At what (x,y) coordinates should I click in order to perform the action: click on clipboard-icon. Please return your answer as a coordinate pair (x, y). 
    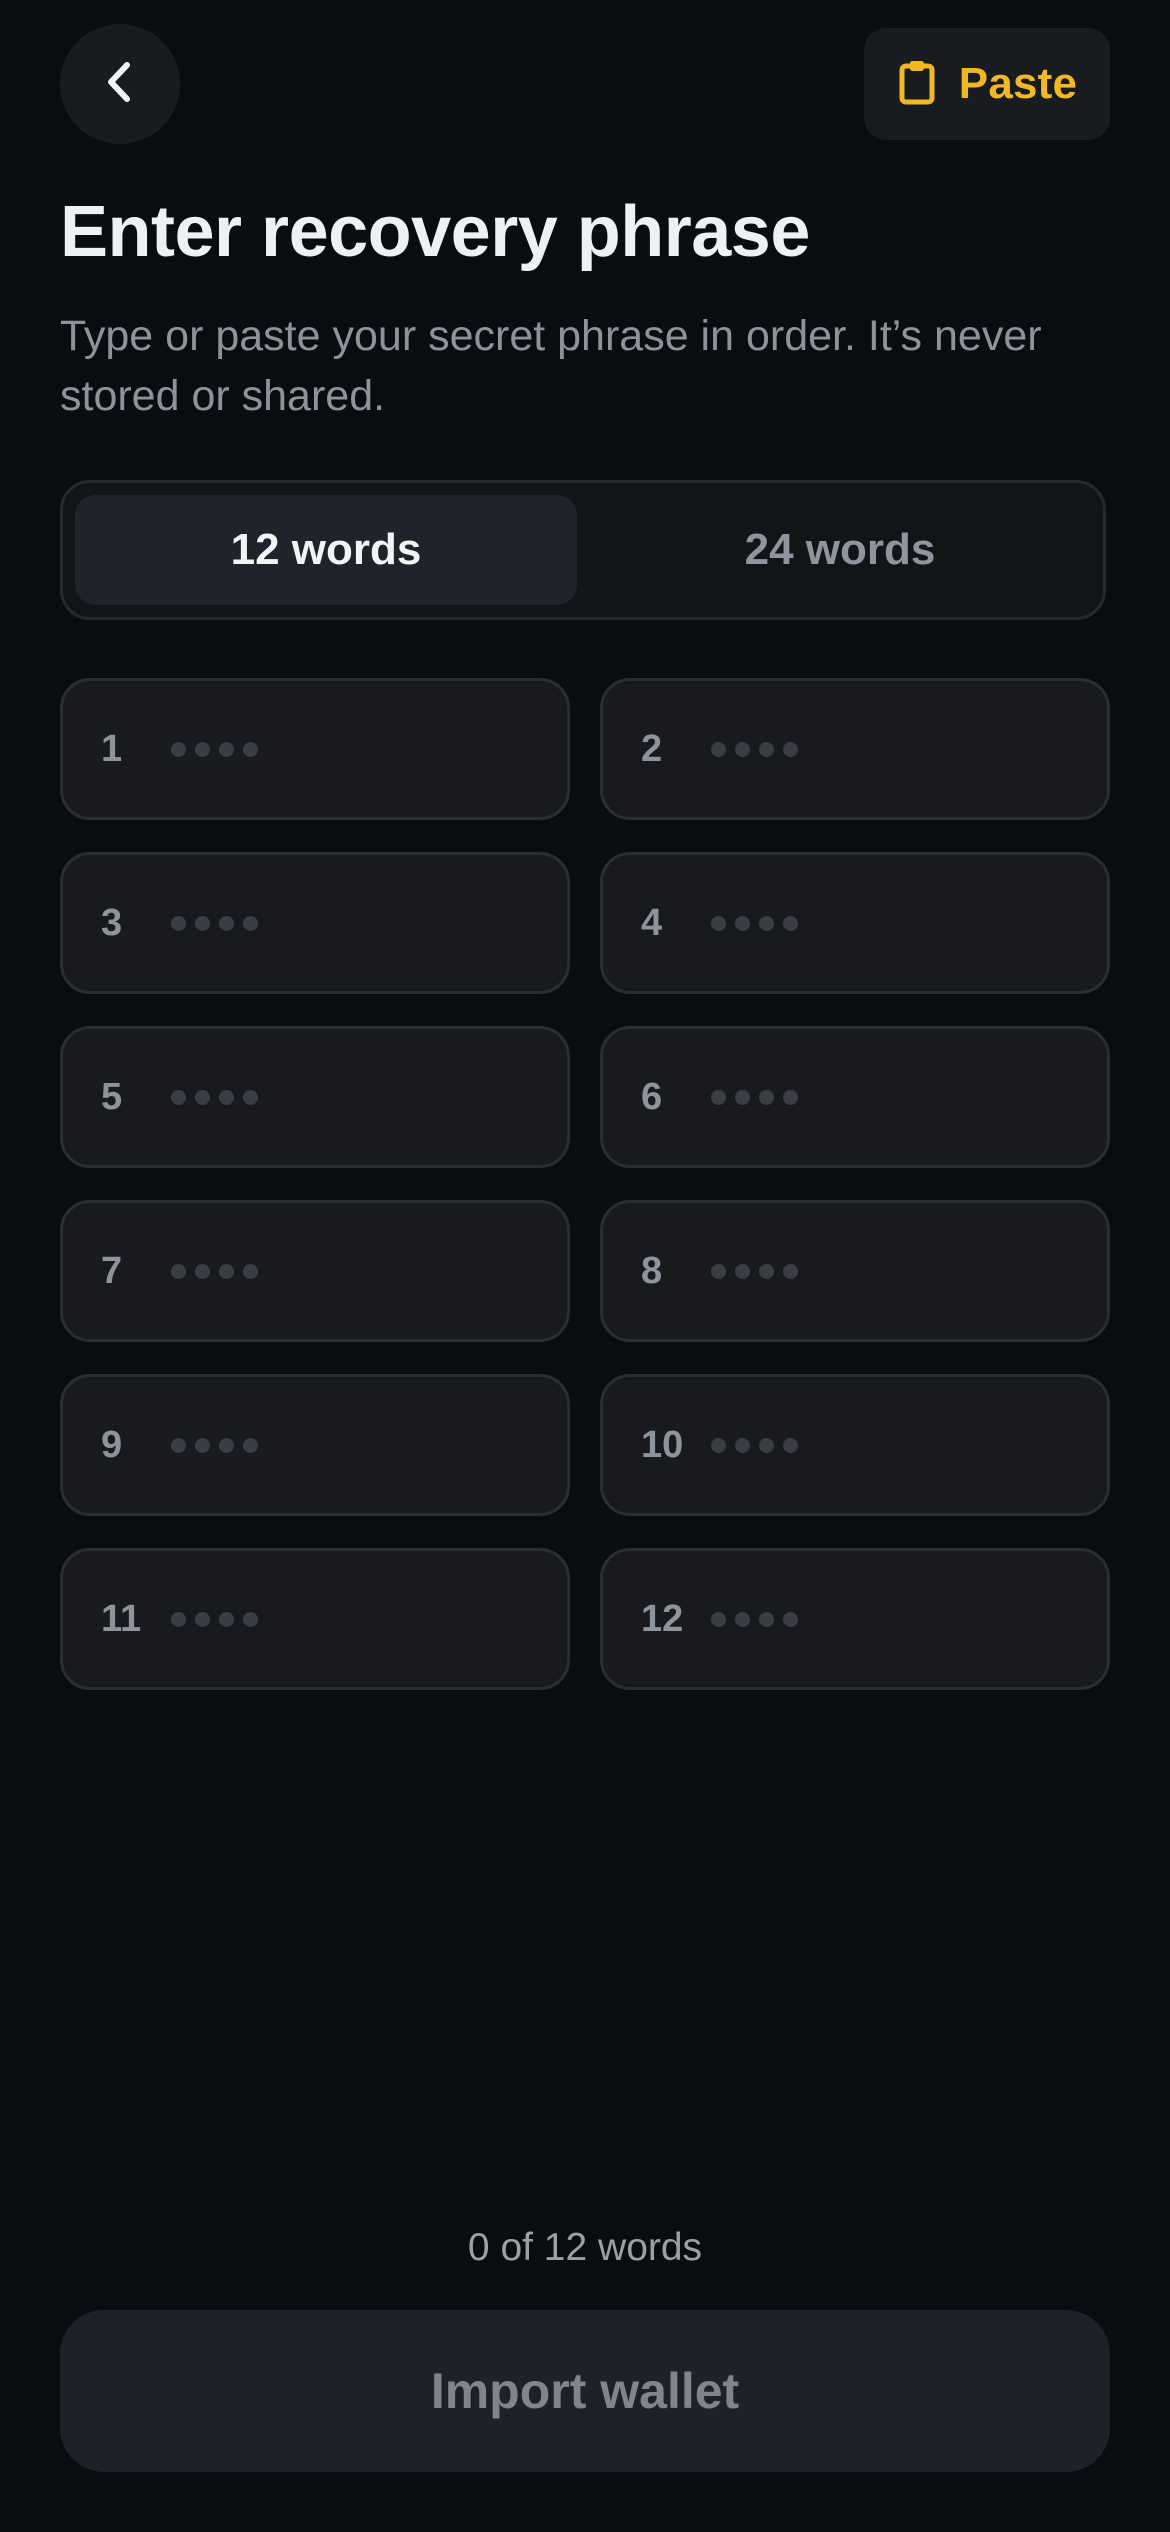
    Looking at the image, I should click on (917, 84).